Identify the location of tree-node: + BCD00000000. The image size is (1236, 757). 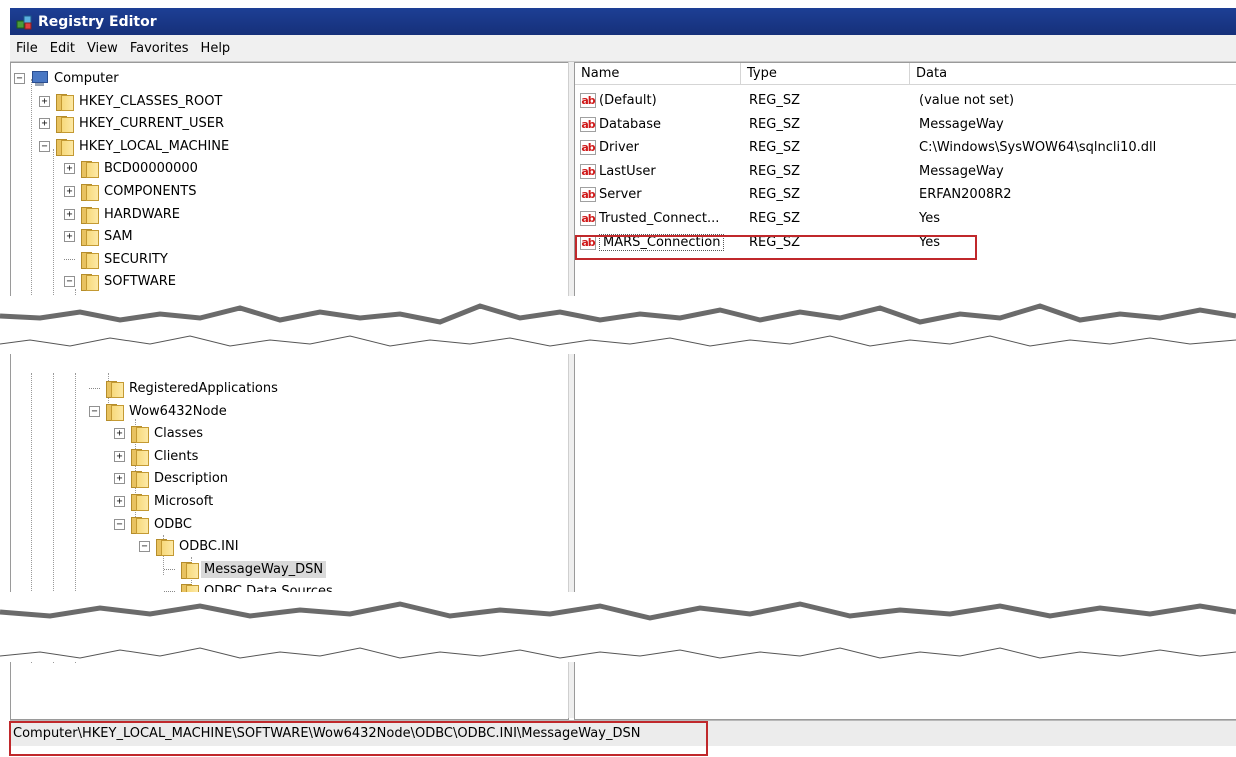
(131, 168).